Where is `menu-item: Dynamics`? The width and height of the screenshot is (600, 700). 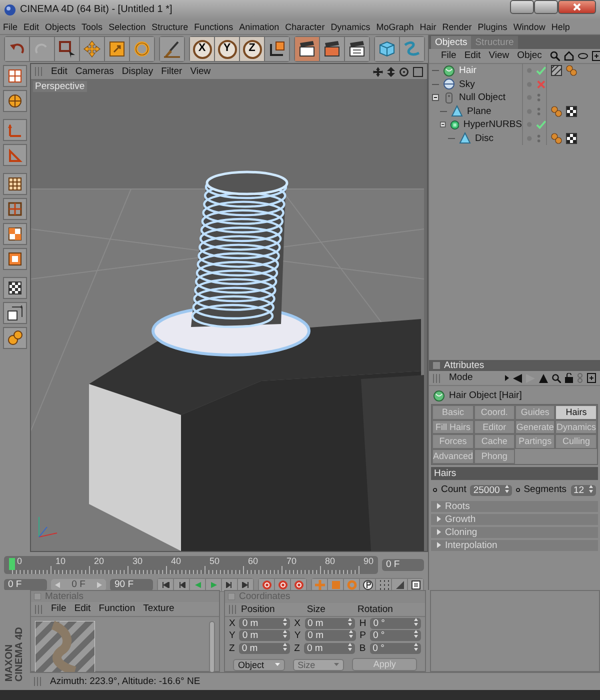
menu-item: Dynamics is located at coordinates (351, 27).